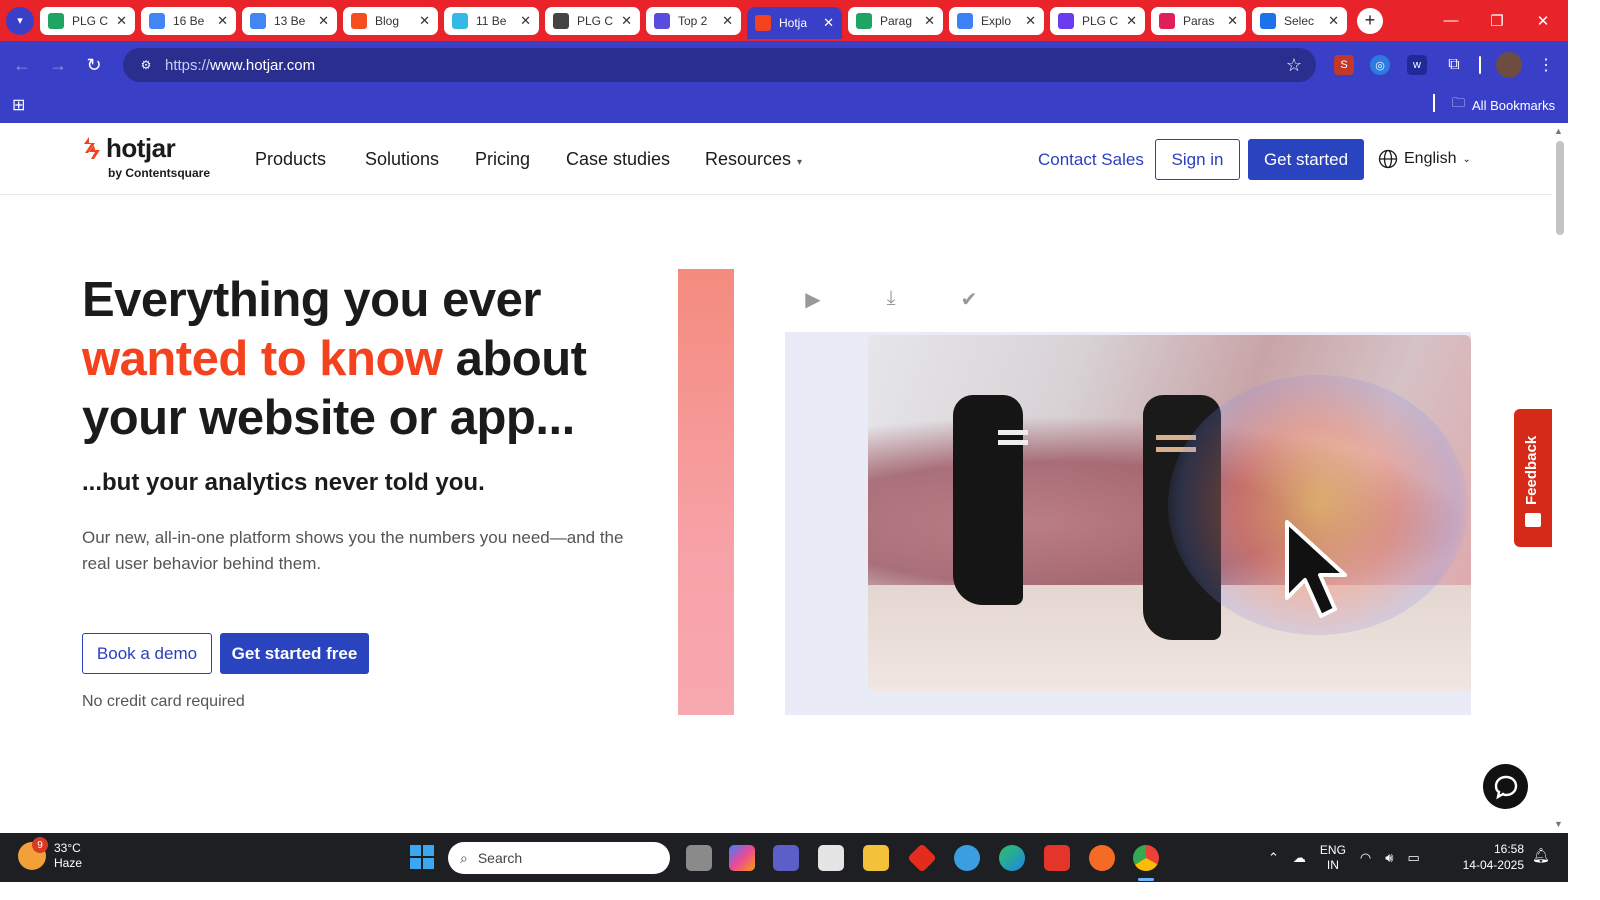 This screenshot has height=900, width=1600. What do you see at coordinates (68, 863) in the screenshot?
I see `weather-description: Haze` at bounding box center [68, 863].